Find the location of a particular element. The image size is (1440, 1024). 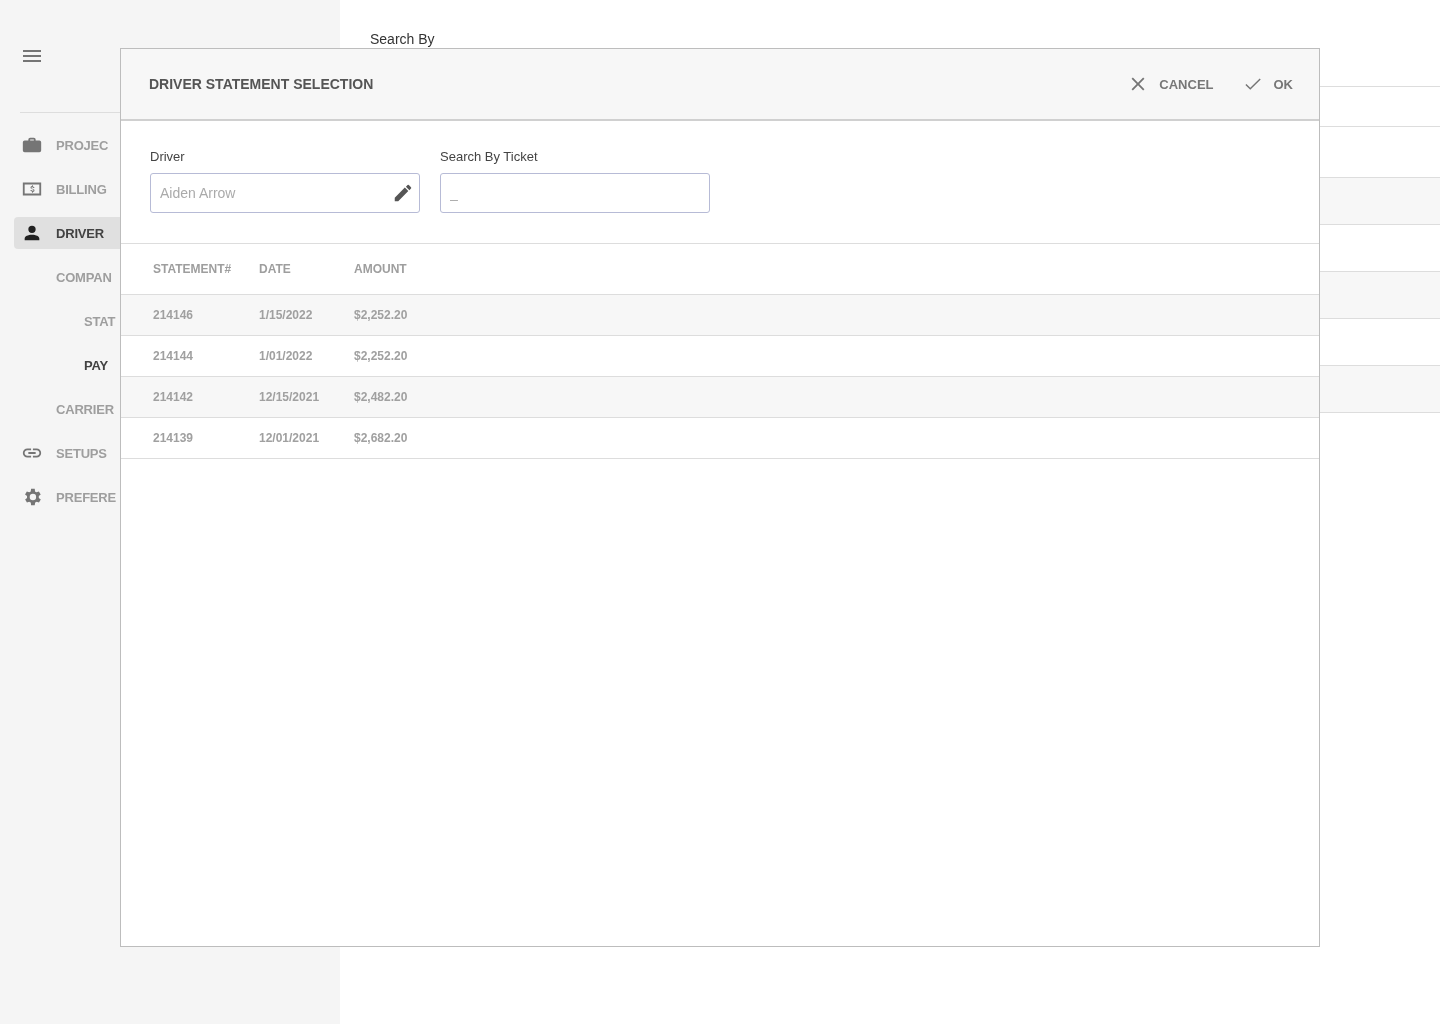

table-cell-text: 1/15/2022 is located at coordinates (286, 315).